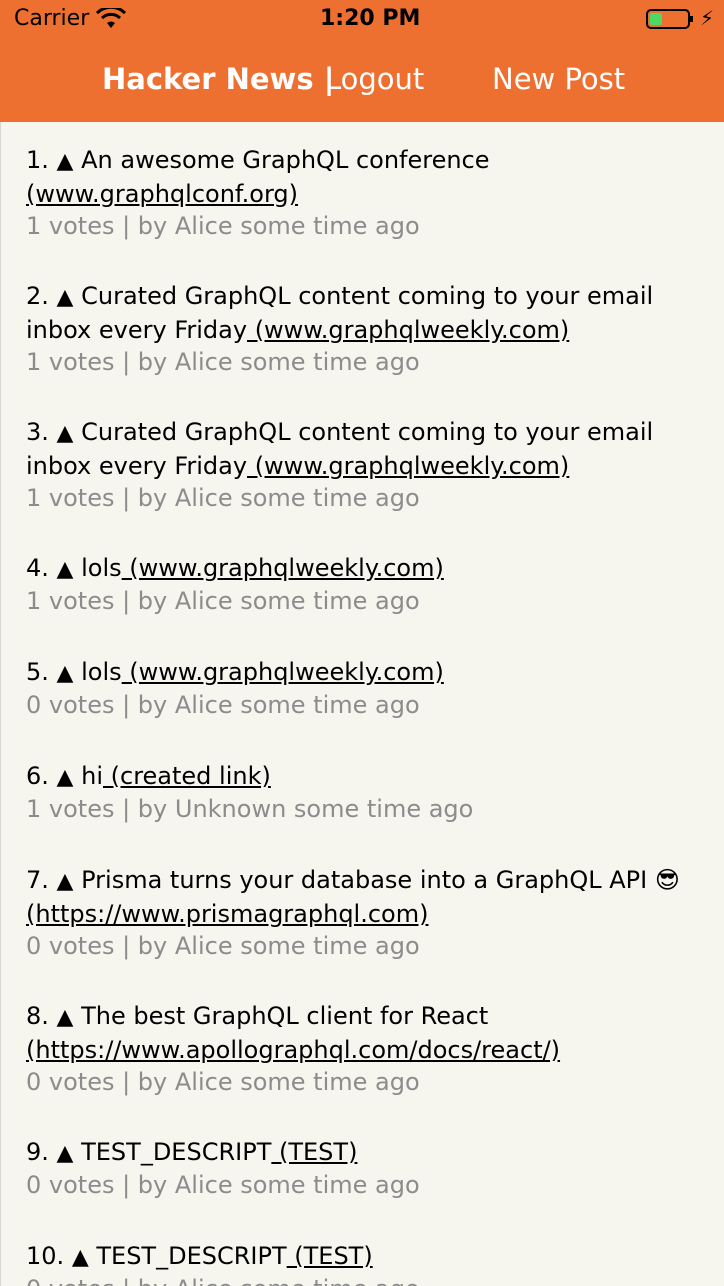 The height and width of the screenshot is (1286, 724). I want to click on rank: 2., so click(37, 296).